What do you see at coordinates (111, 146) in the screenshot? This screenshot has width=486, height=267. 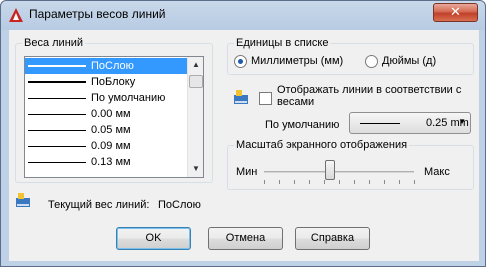 I see `list-item-label: 0.09 мм` at bounding box center [111, 146].